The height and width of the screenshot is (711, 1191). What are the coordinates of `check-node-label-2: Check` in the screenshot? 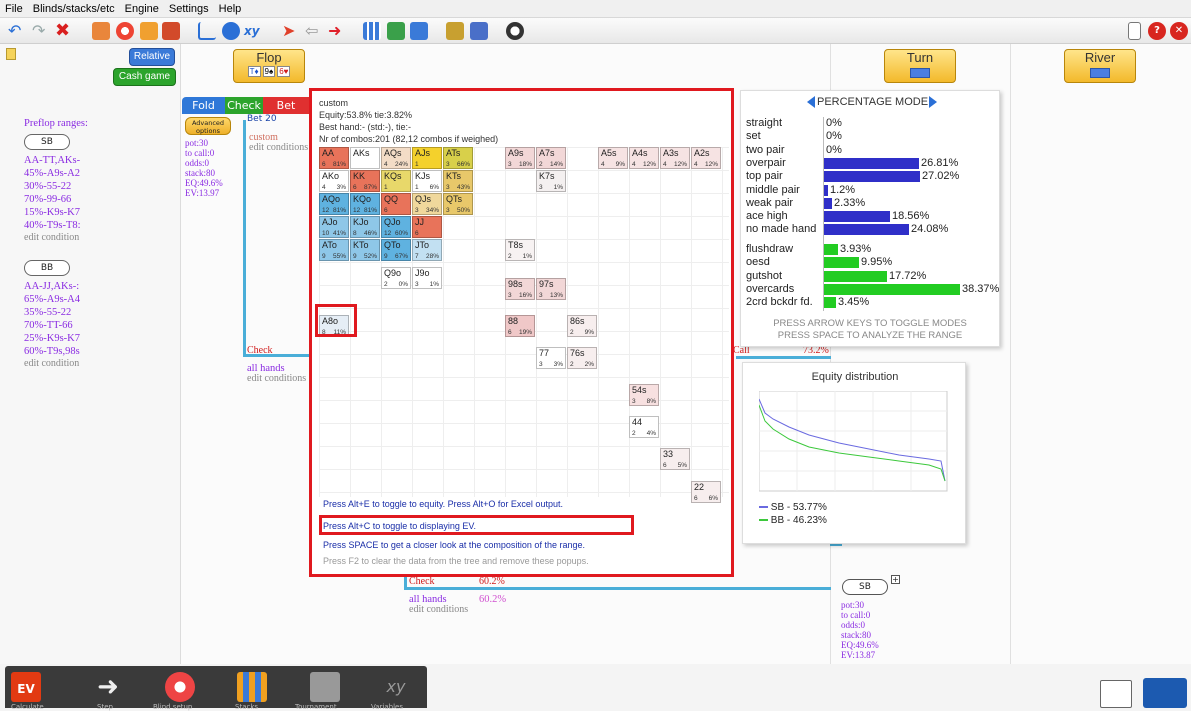 It's located at (422, 581).